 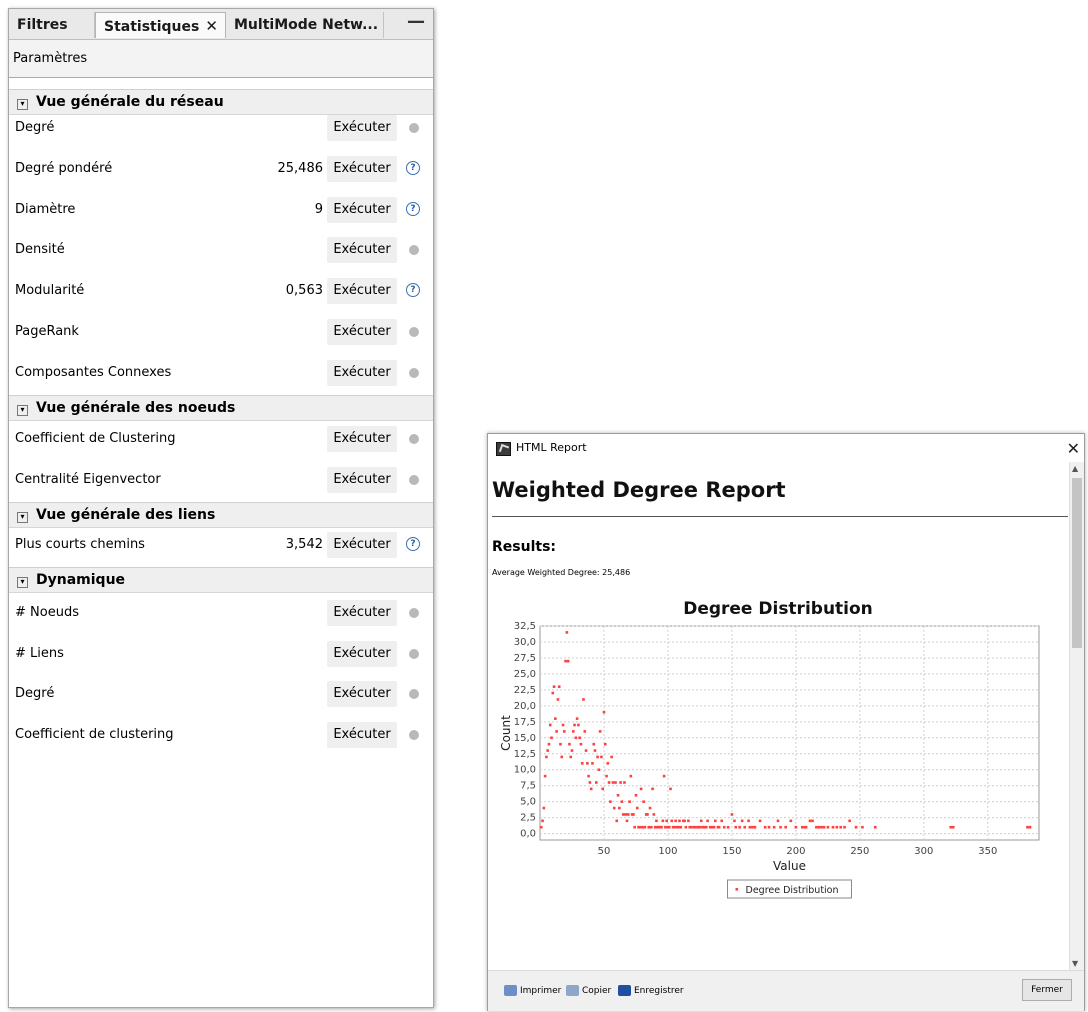 I want to click on save-label: Enregistrer, so click(x=659, y=991).